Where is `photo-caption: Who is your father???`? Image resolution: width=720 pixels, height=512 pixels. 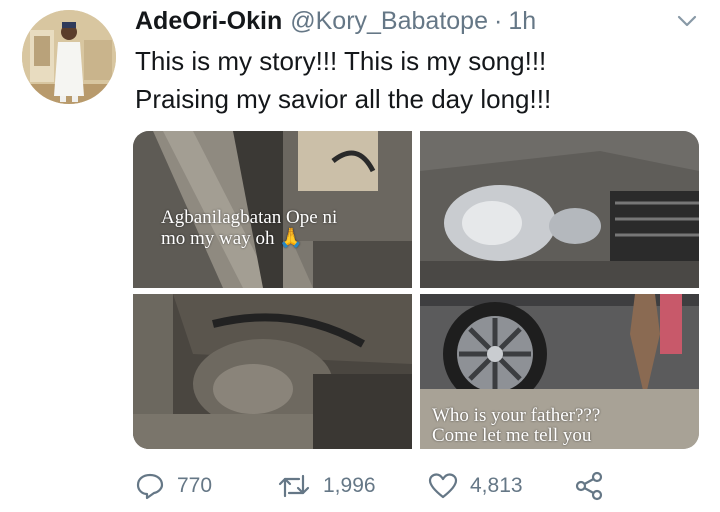
photo-caption: Who is your father??? is located at coordinates (516, 415).